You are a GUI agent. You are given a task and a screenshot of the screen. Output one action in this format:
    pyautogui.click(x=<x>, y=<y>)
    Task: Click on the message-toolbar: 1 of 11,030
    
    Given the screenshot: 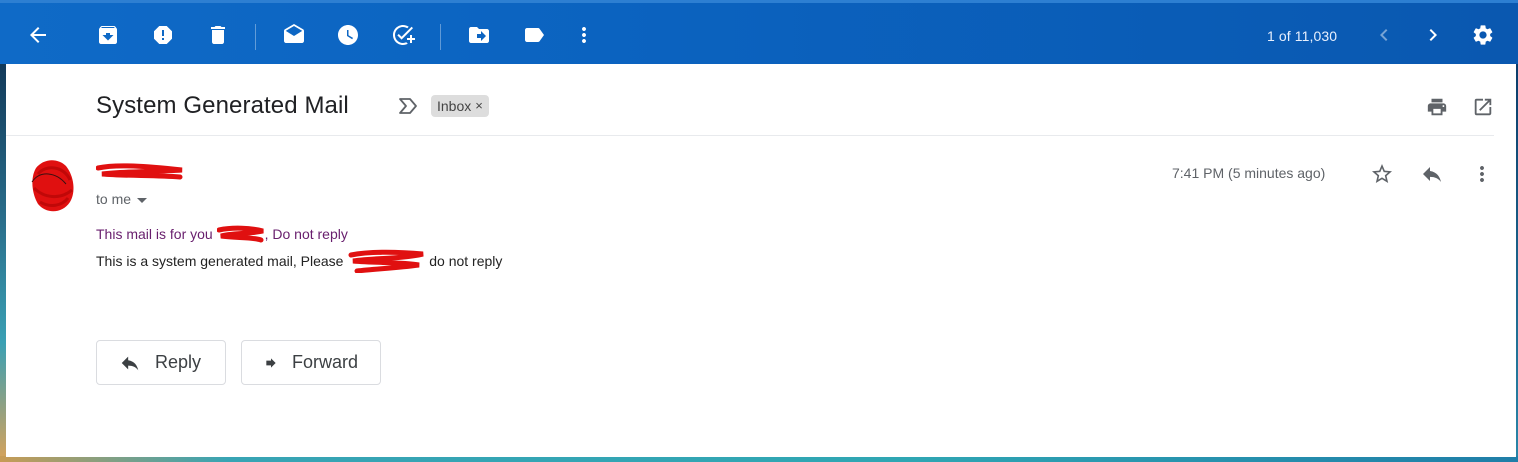 What is the action you would take?
    pyautogui.click(x=759, y=32)
    